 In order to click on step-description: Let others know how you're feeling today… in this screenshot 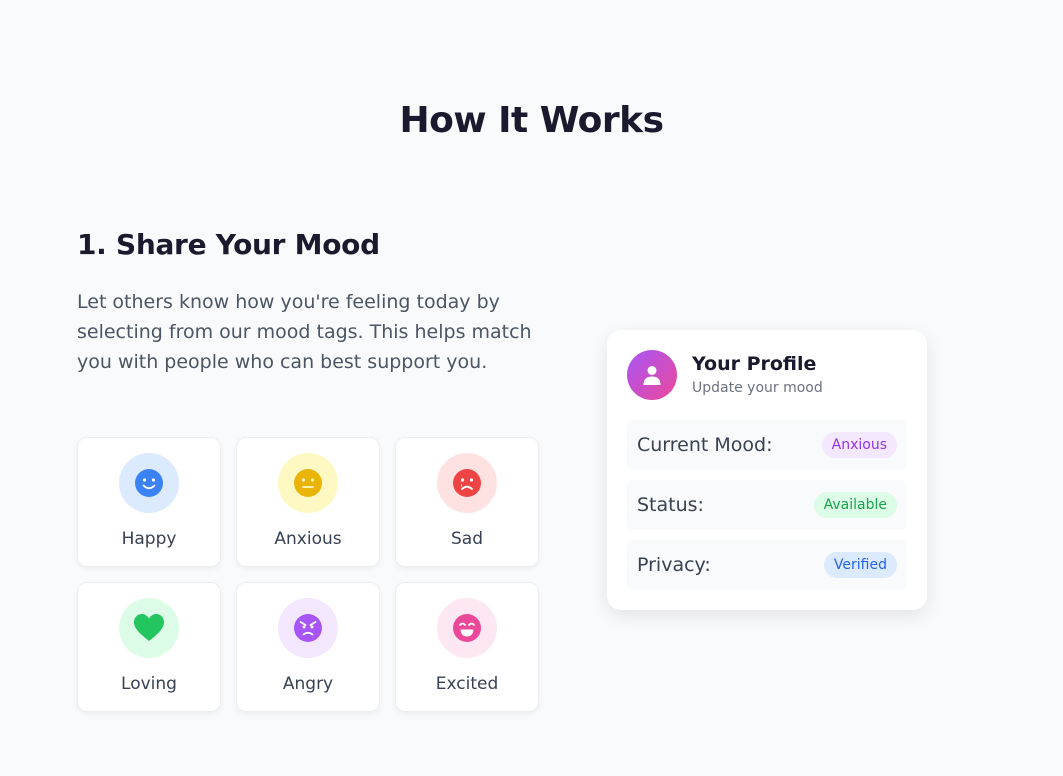, I will do `click(304, 332)`.